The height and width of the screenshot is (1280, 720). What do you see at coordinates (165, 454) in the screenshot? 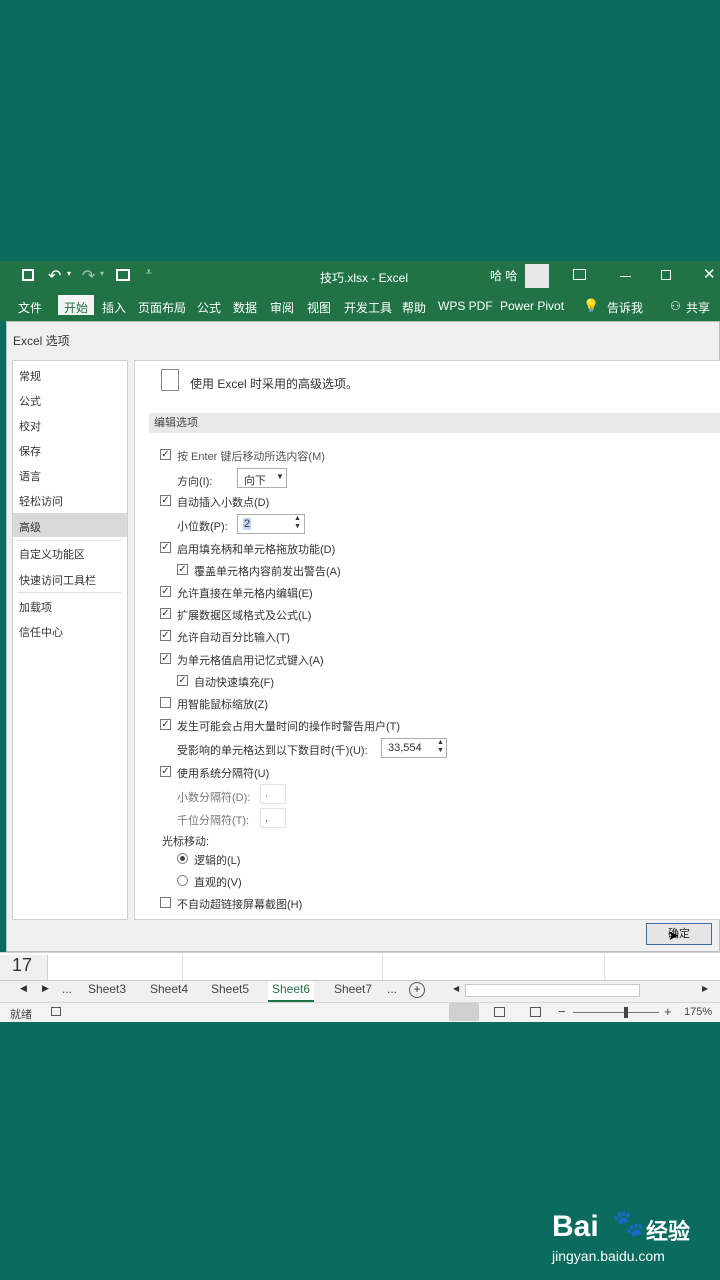
I see `enter-move-checkbox: ✓` at bounding box center [165, 454].